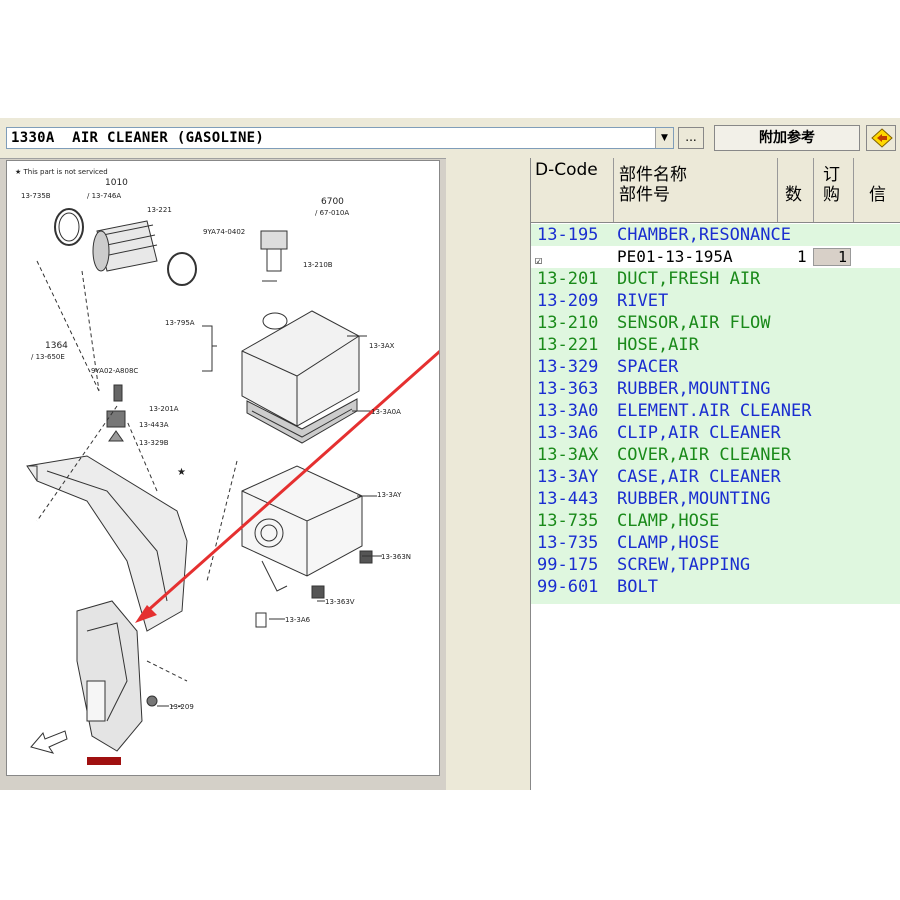 The width and height of the screenshot is (900, 900). I want to click on section-combobox-value: 1330A AIR CLEANER (GASOLINE), so click(138, 138).